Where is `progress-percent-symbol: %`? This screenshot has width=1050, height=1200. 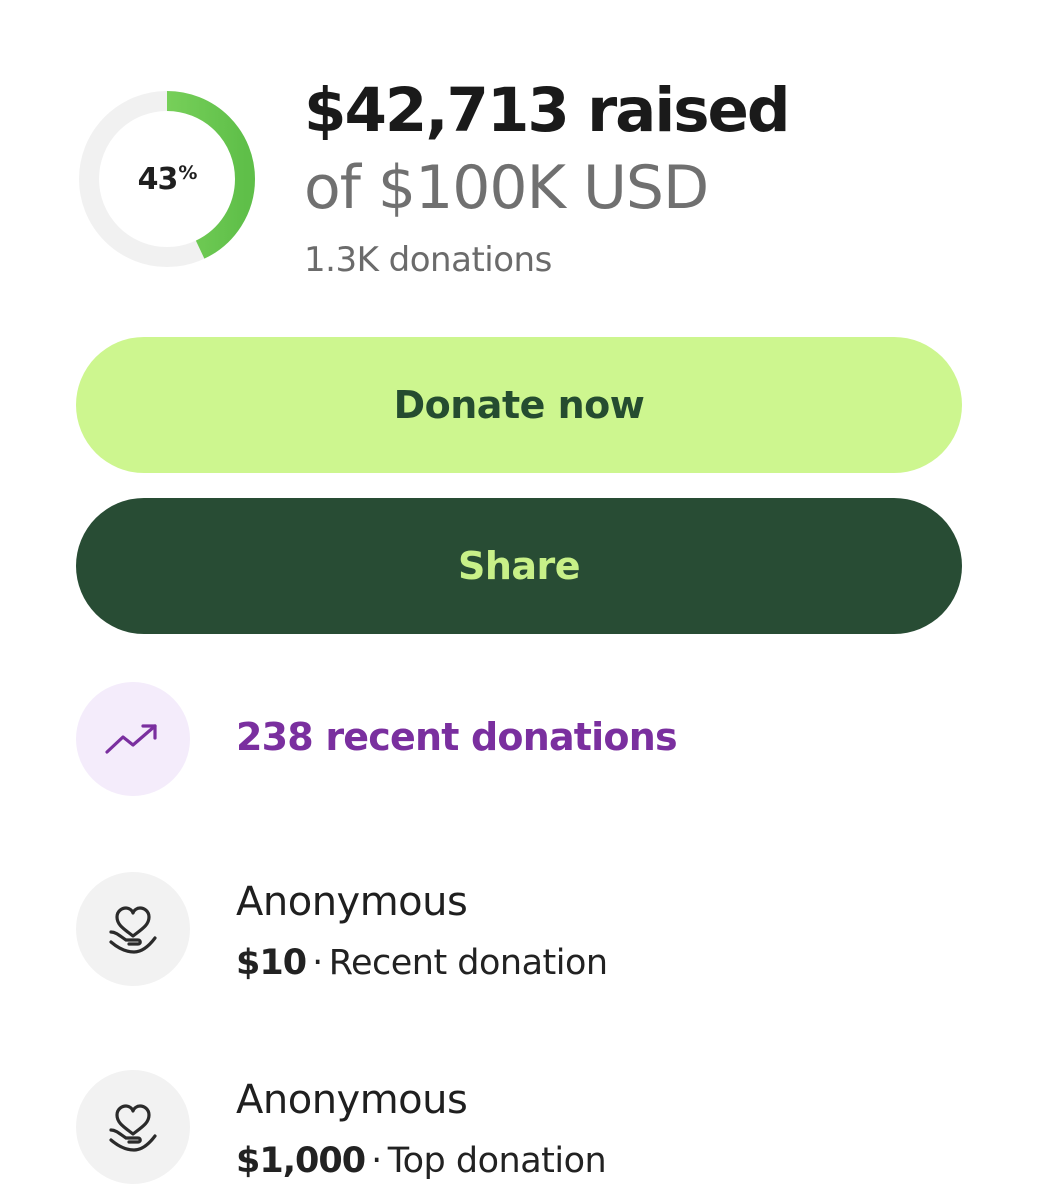
progress-percent-symbol: % is located at coordinates (187, 173).